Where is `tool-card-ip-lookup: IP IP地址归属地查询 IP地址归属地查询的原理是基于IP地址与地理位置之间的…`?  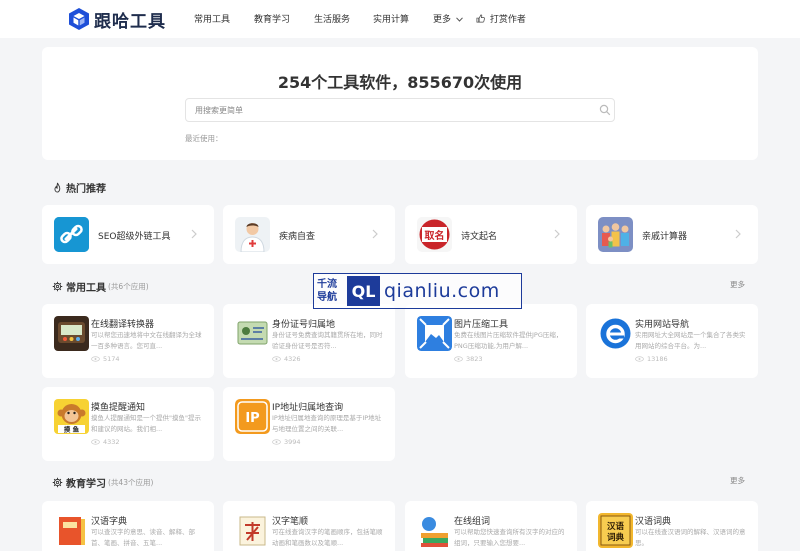
tool-card-ip-lookup: IP IP地址归属地查询 IP地址归属地查询的原理是基于IP地址与地理位置之间的… is located at coordinates (309, 424).